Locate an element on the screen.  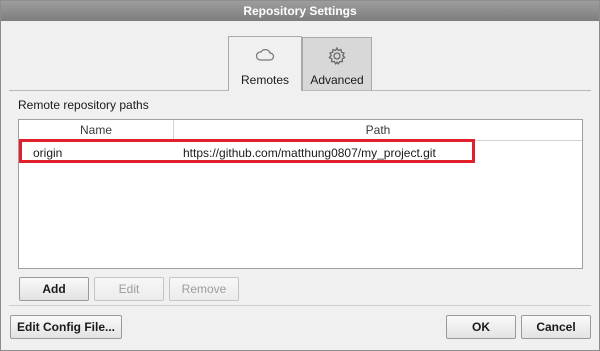
tab-remotes-label: Remotes is located at coordinates (265, 80).